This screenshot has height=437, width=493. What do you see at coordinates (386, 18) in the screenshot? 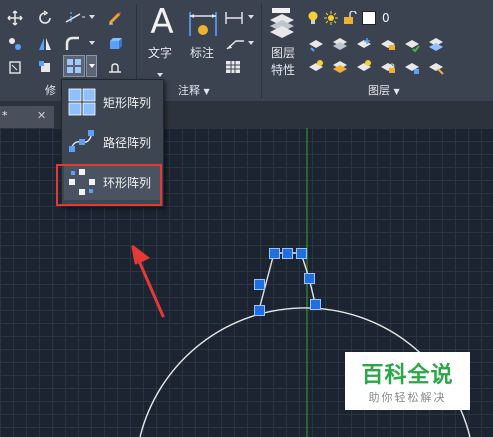
I see `current-layer-value: 0` at bounding box center [386, 18].